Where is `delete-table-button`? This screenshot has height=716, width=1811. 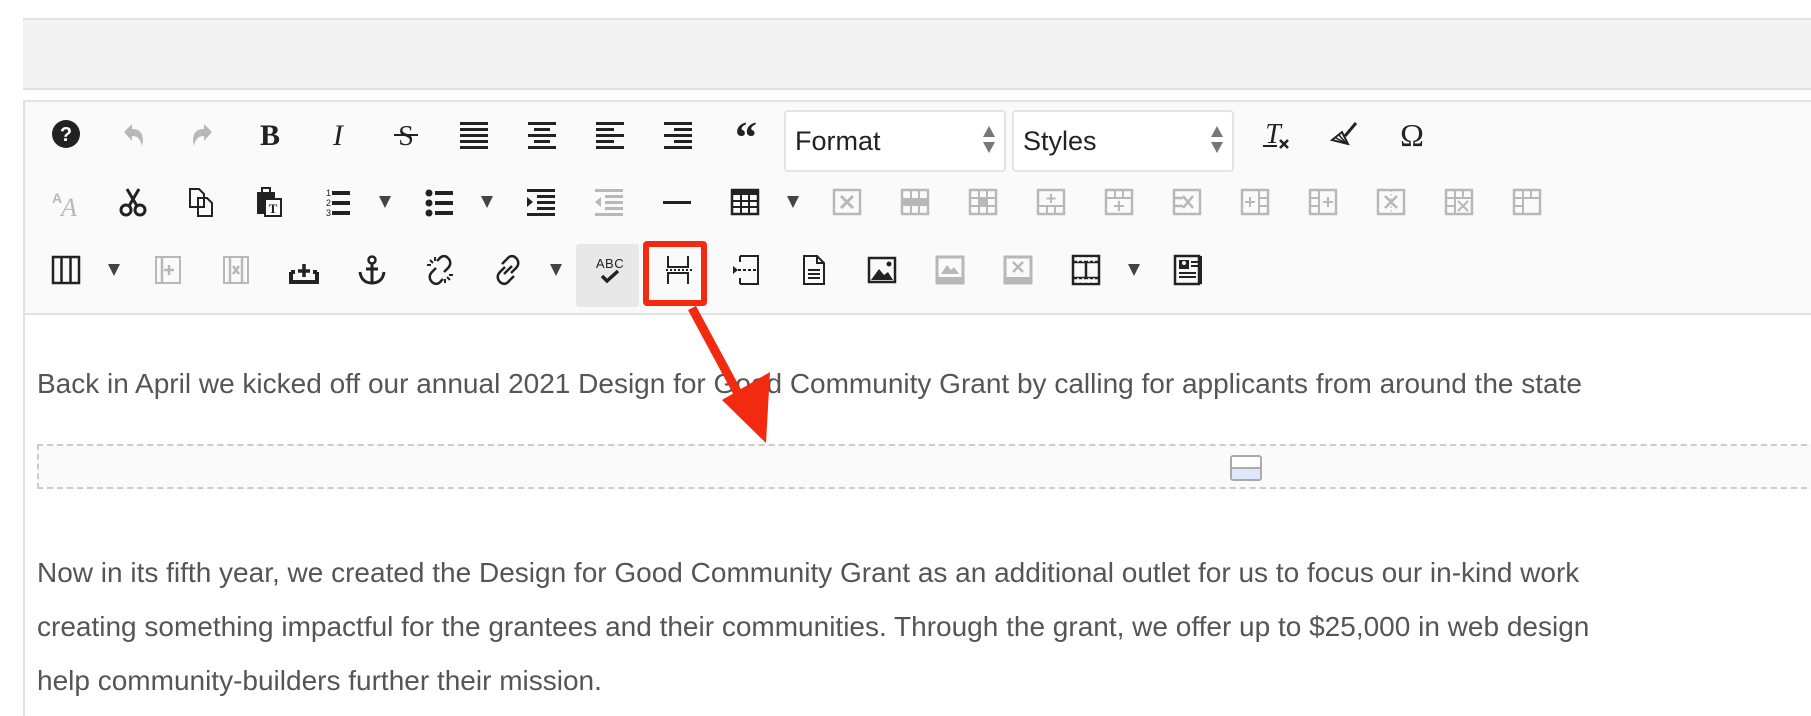 delete-table-button is located at coordinates (847, 202).